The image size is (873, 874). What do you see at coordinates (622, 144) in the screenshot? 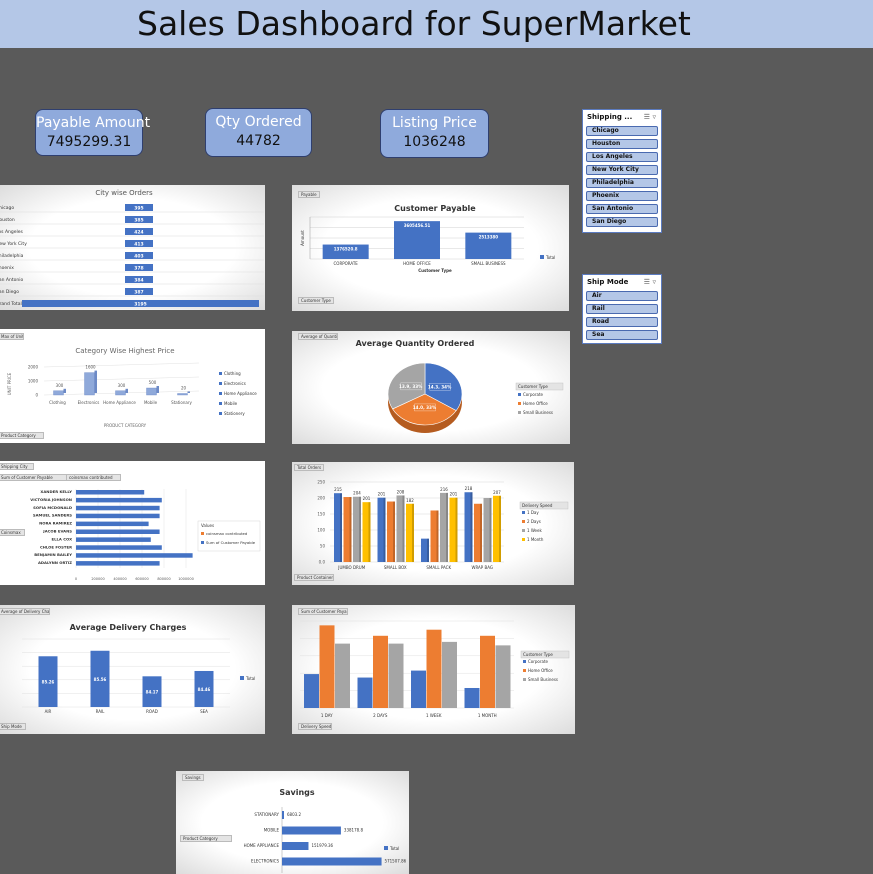
I see `slicer-item: Houston` at bounding box center [622, 144].